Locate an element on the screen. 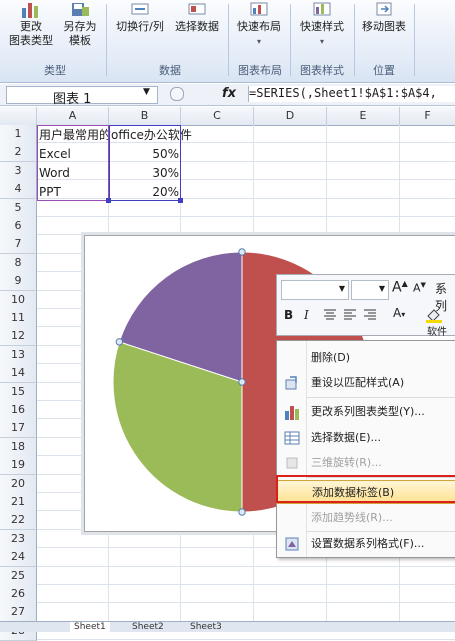  row-header: 7 is located at coordinates (18, 245).